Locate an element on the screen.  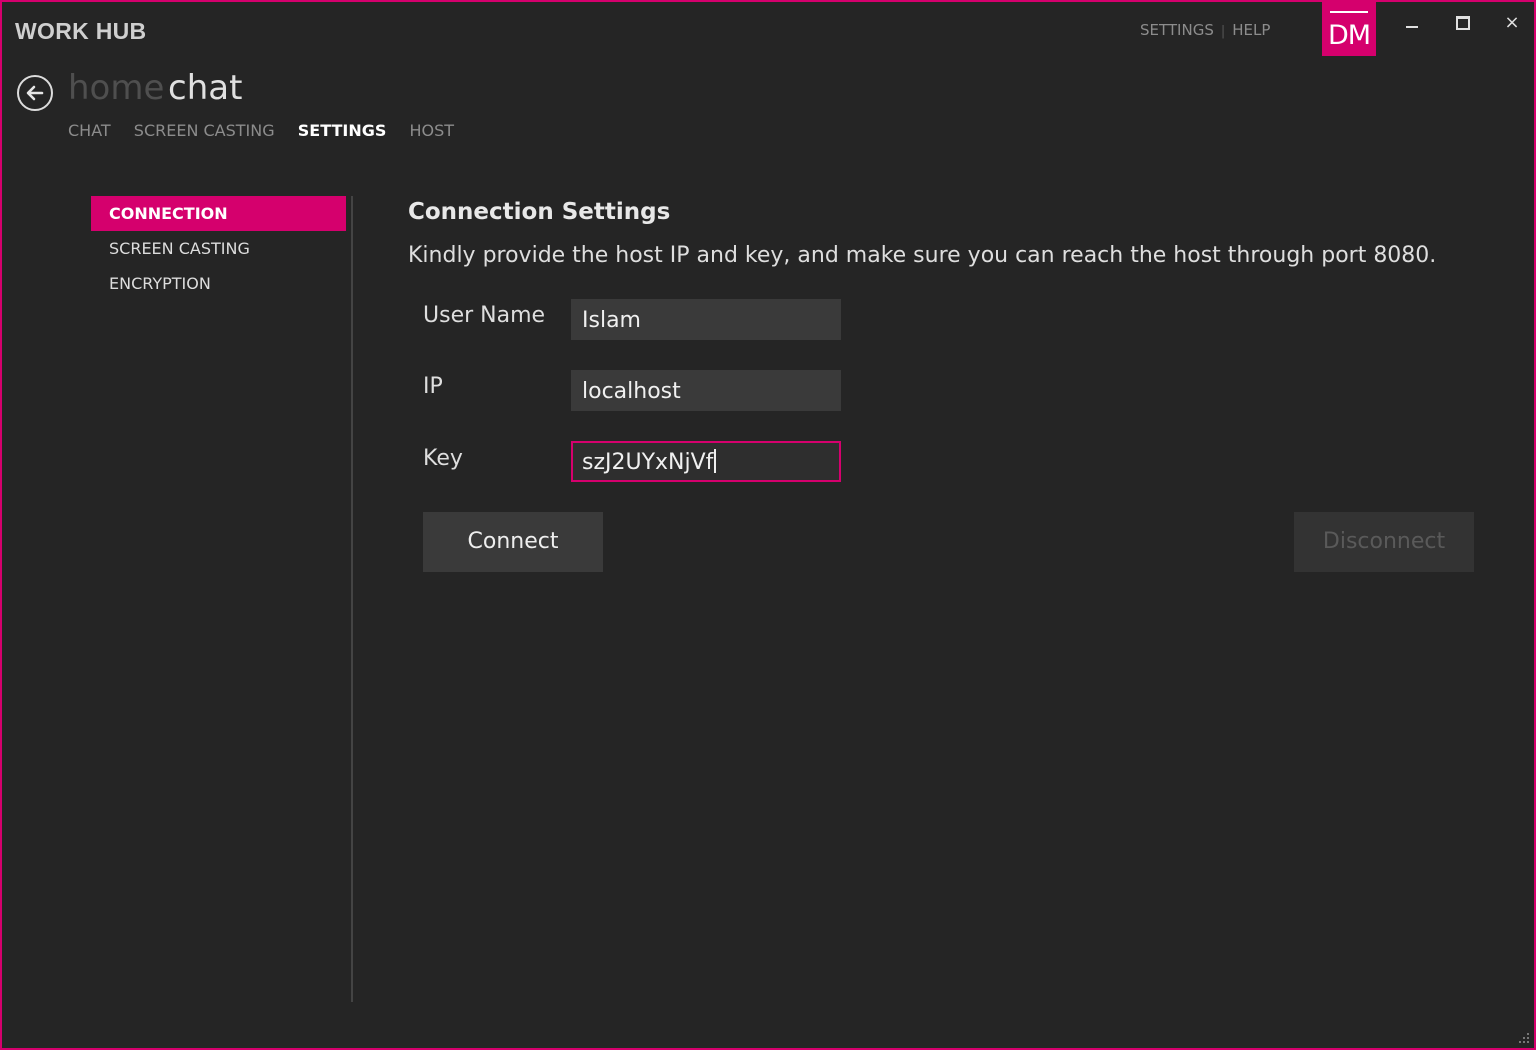
avatar: DM is located at coordinates (1349, 29).